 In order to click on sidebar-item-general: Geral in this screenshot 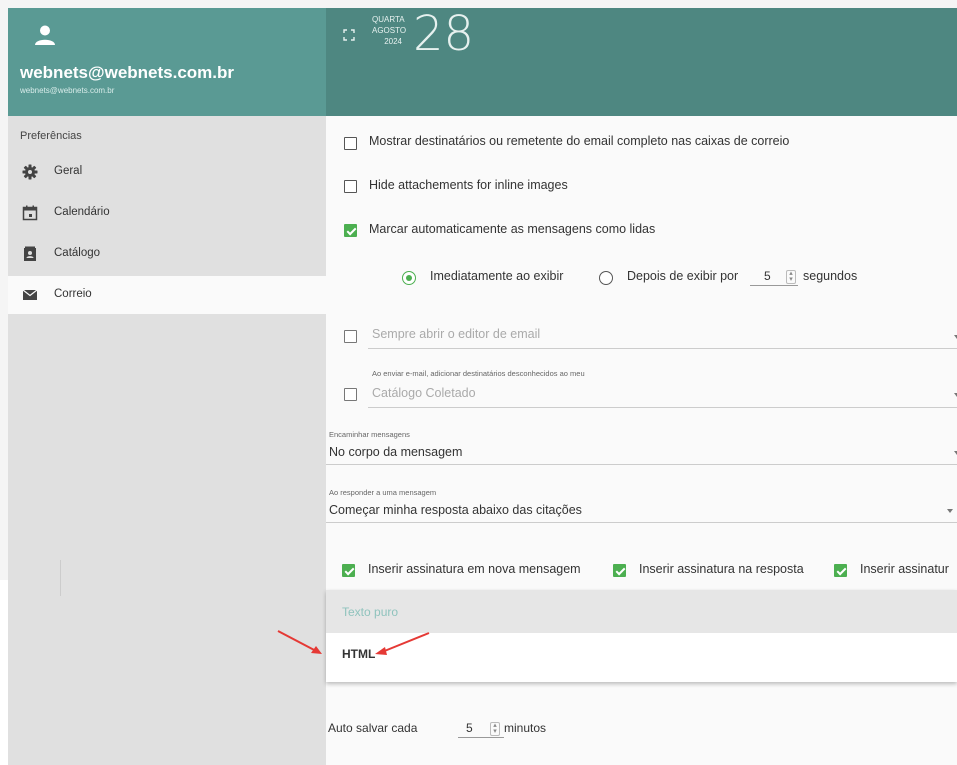, I will do `click(167, 172)`.